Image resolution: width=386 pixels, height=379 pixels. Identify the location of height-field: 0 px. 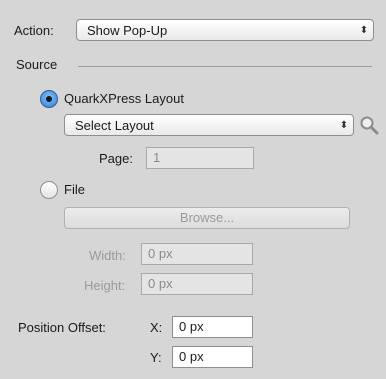
(197, 284).